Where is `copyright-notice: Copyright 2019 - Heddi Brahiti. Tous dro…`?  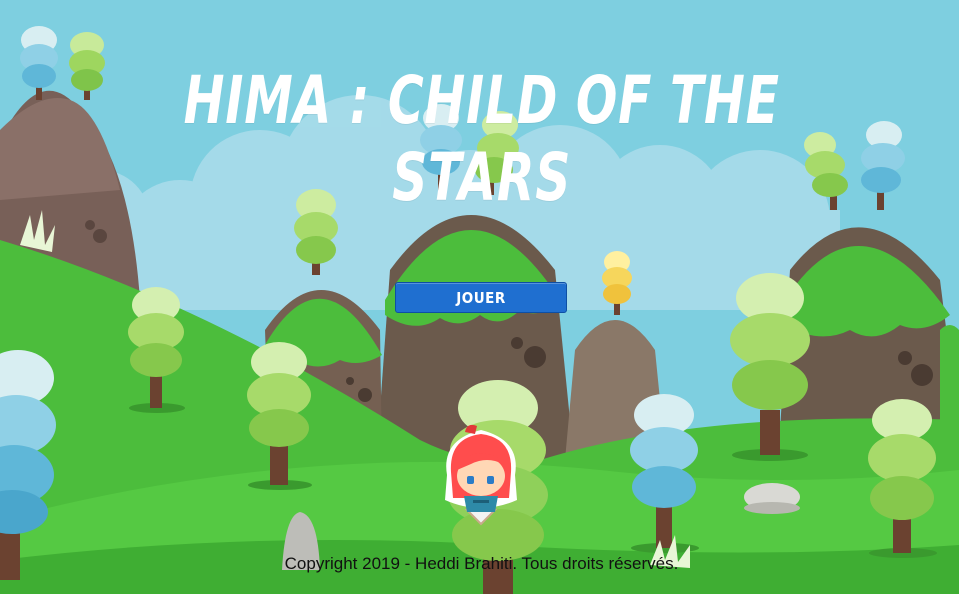 copyright-notice: Copyright 2019 - Heddi Brahiti. Tous dro… is located at coordinates (481, 563).